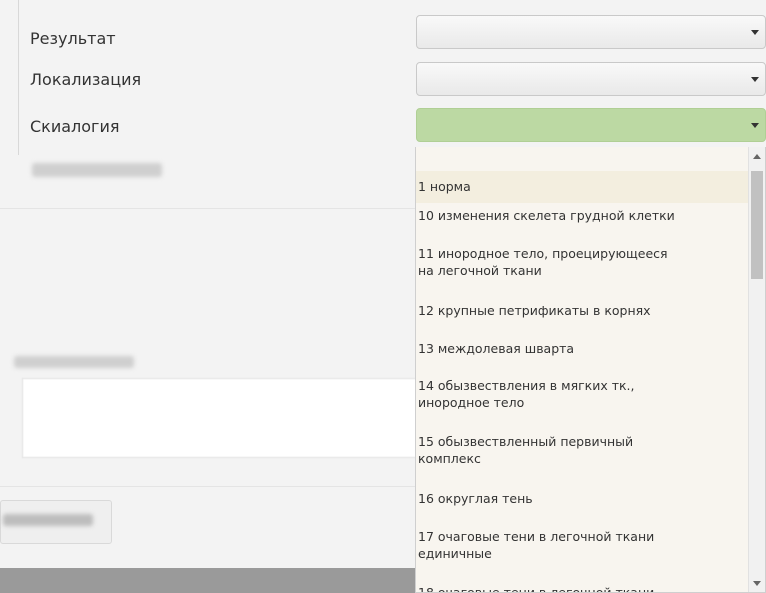 This screenshot has width=766, height=593. I want to click on dropdown-option: 1 норма, so click(583, 187).